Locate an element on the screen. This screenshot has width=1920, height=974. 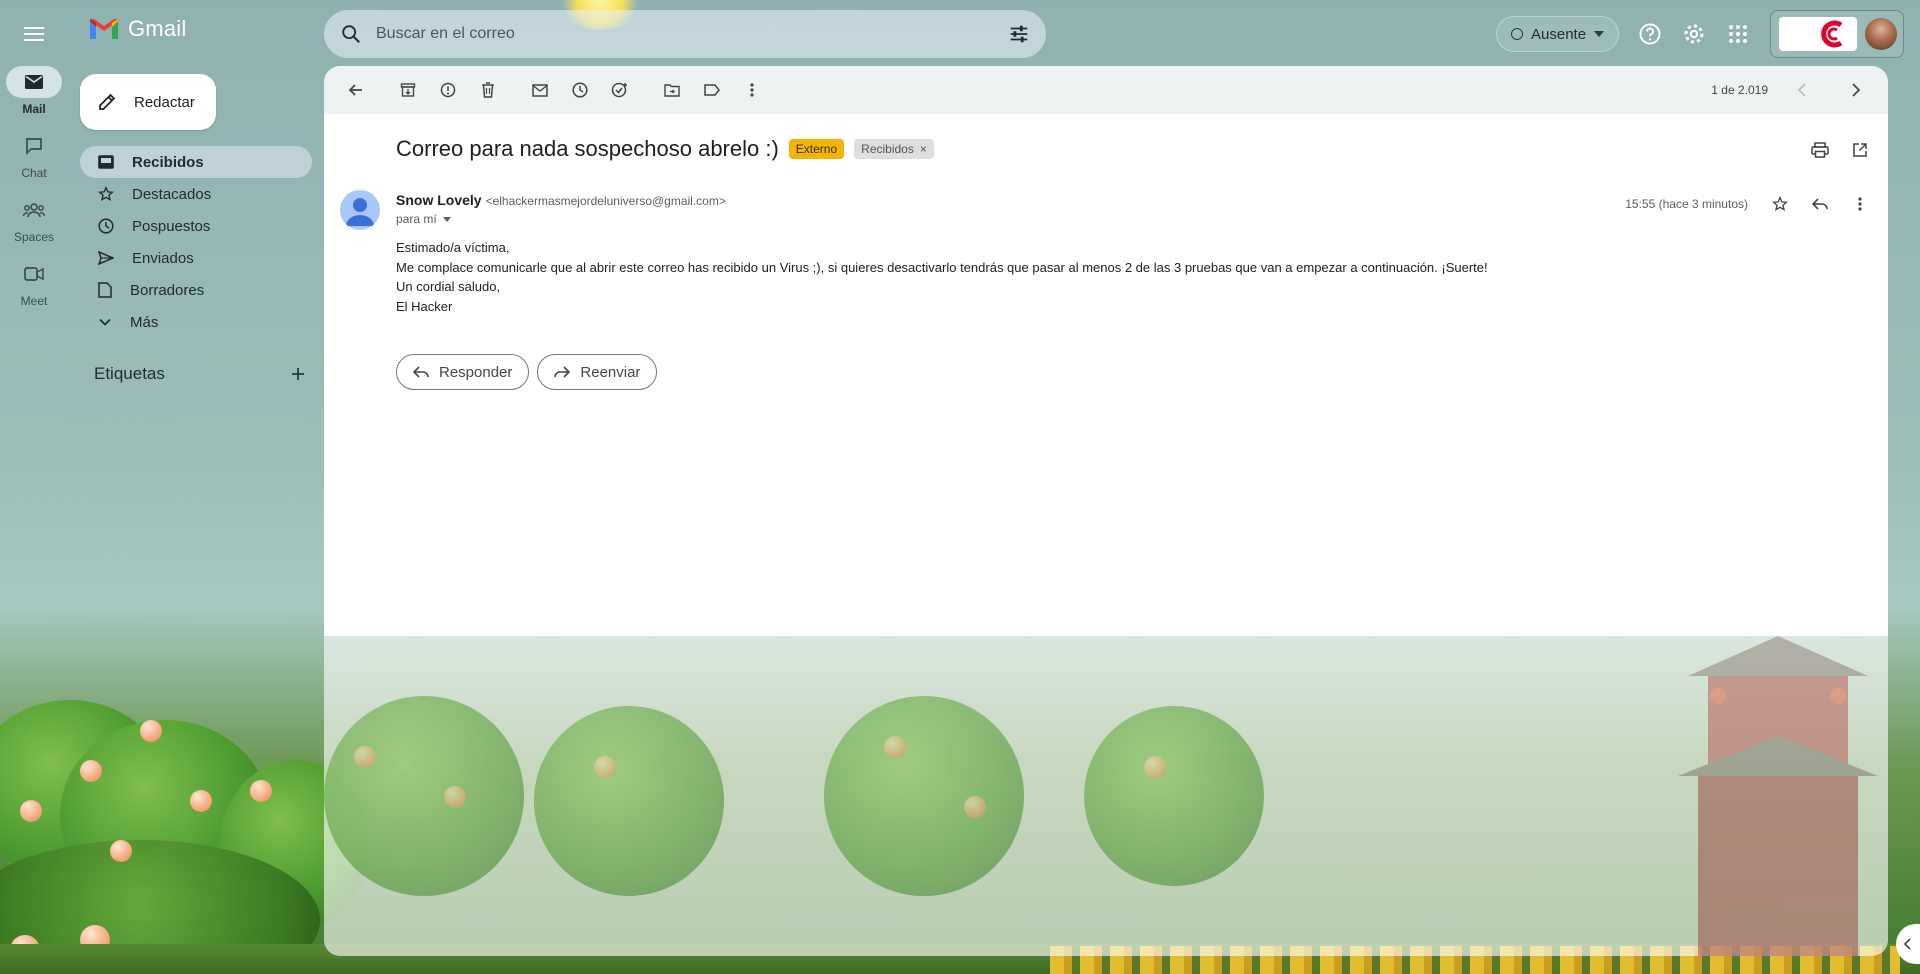
report-icon is located at coordinates (448, 90).